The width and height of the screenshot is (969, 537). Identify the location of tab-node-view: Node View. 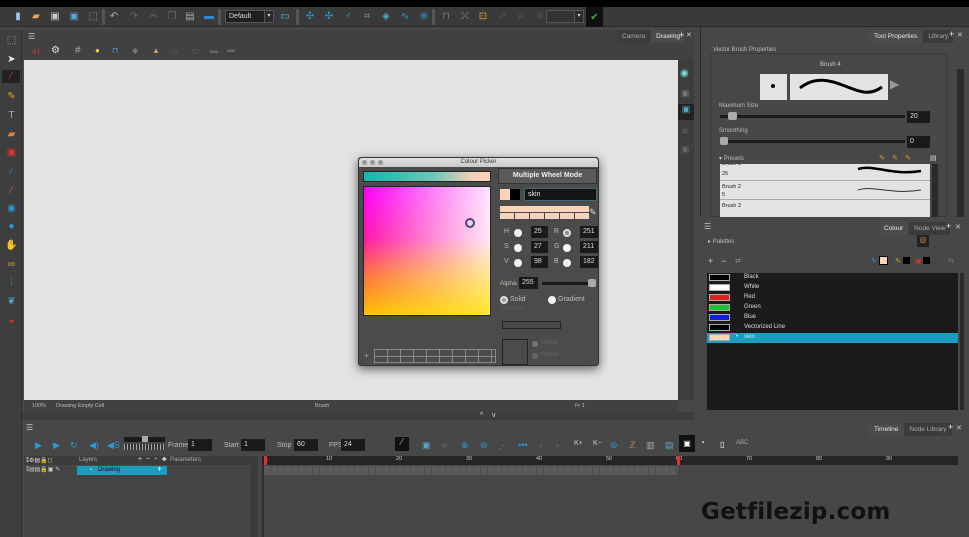
(930, 228).